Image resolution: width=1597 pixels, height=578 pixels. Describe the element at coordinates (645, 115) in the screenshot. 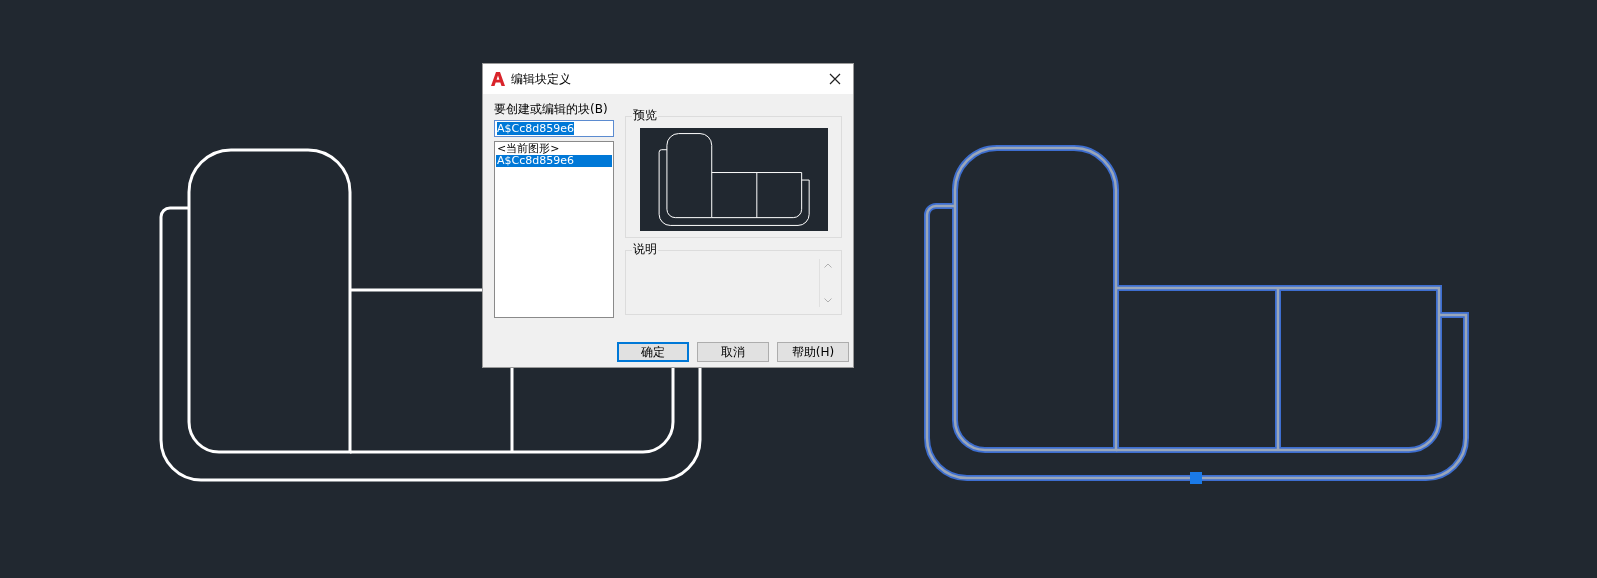

I see `group-label: 预览` at that location.